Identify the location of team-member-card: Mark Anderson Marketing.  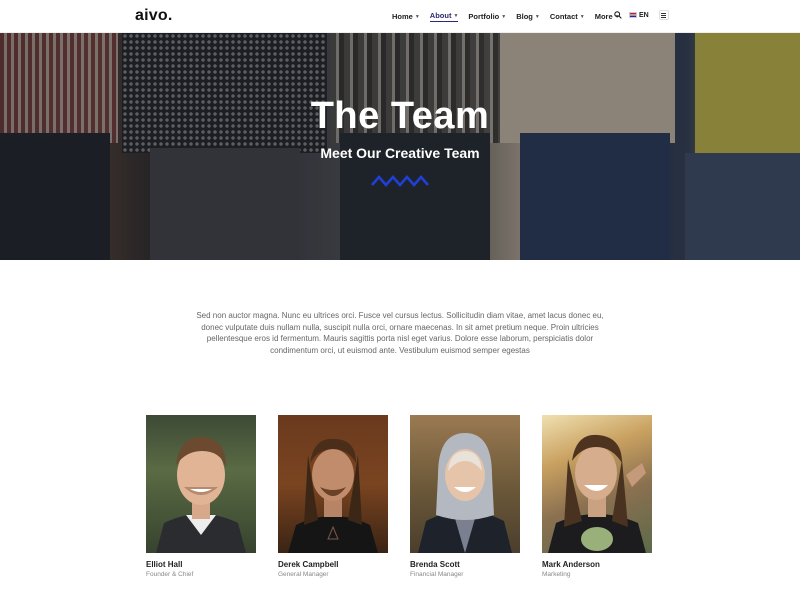
(597, 496).